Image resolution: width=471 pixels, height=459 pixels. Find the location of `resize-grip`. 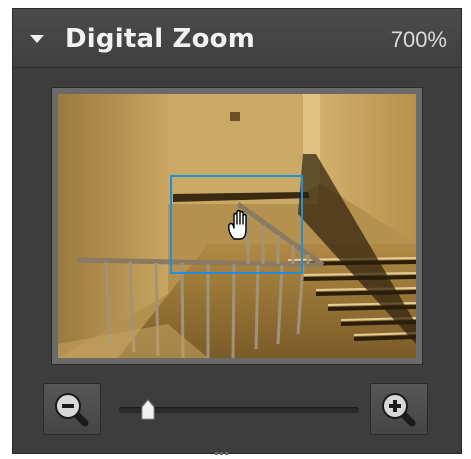

resize-grip is located at coordinates (225, 447).